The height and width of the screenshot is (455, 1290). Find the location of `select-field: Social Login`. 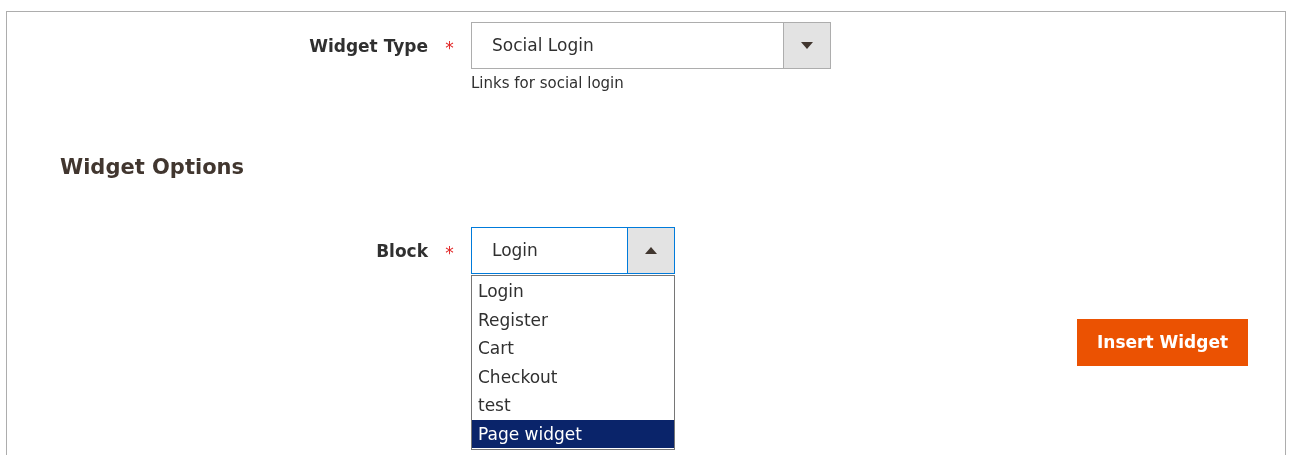

select-field: Social Login is located at coordinates (651, 45).